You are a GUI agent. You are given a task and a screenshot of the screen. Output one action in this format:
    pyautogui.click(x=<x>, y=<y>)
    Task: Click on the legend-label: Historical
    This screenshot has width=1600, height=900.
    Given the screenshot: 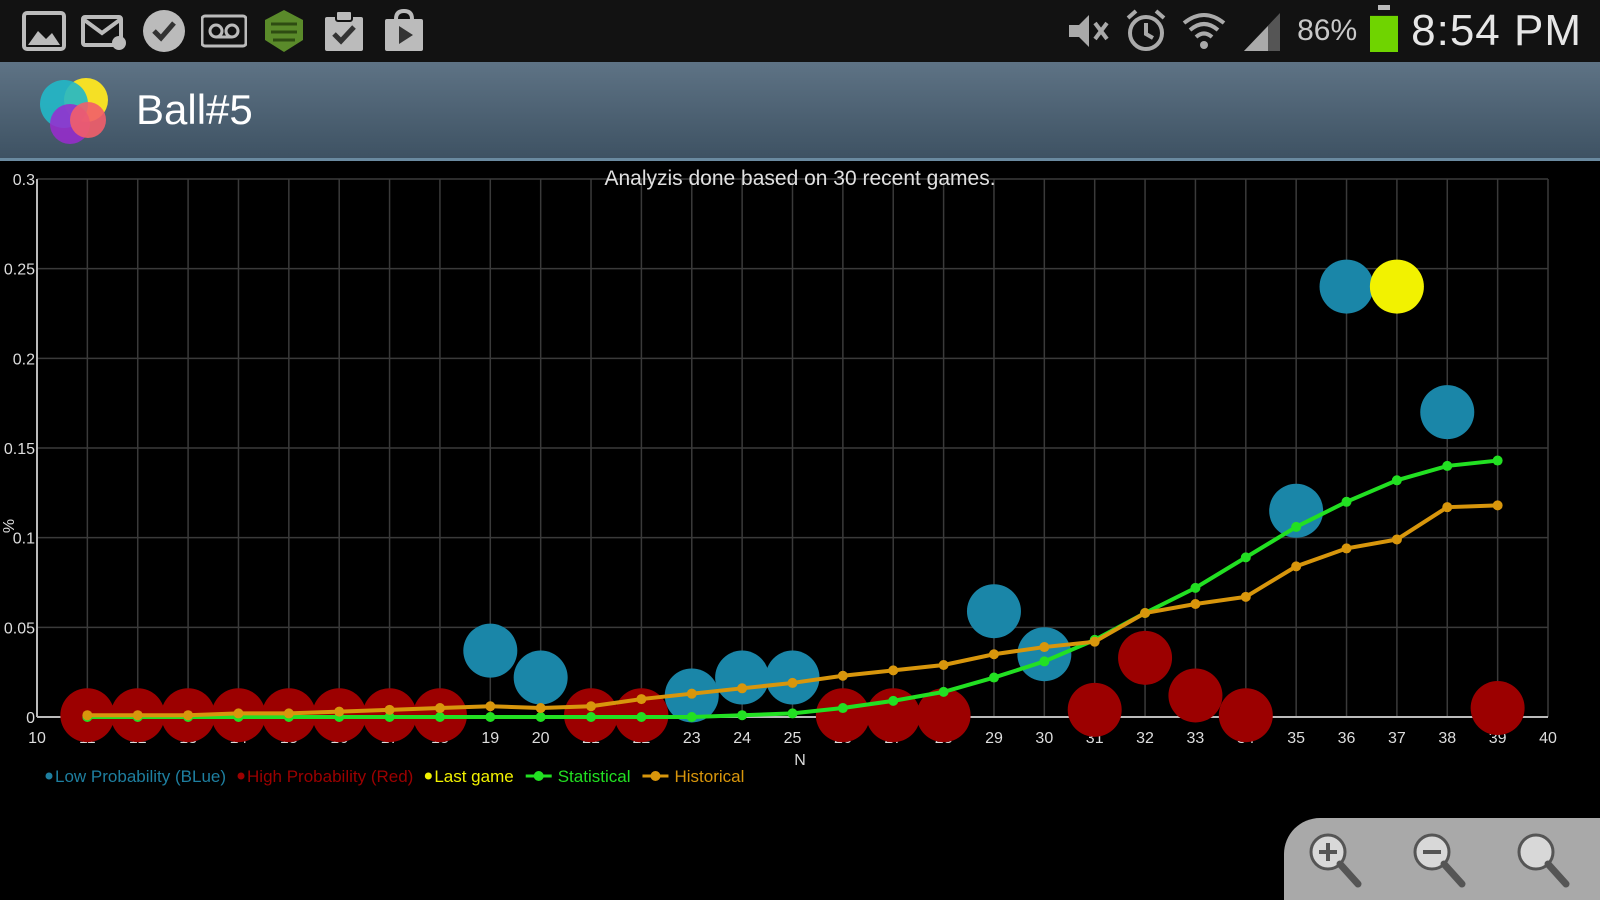 What is the action you would take?
    pyautogui.click(x=709, y=776)
    